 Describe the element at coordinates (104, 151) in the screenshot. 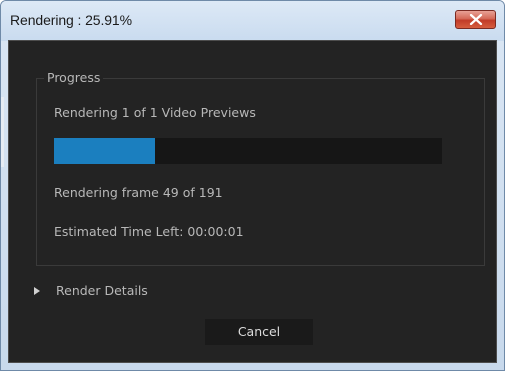

I see `progress-bar-fill` at that location.